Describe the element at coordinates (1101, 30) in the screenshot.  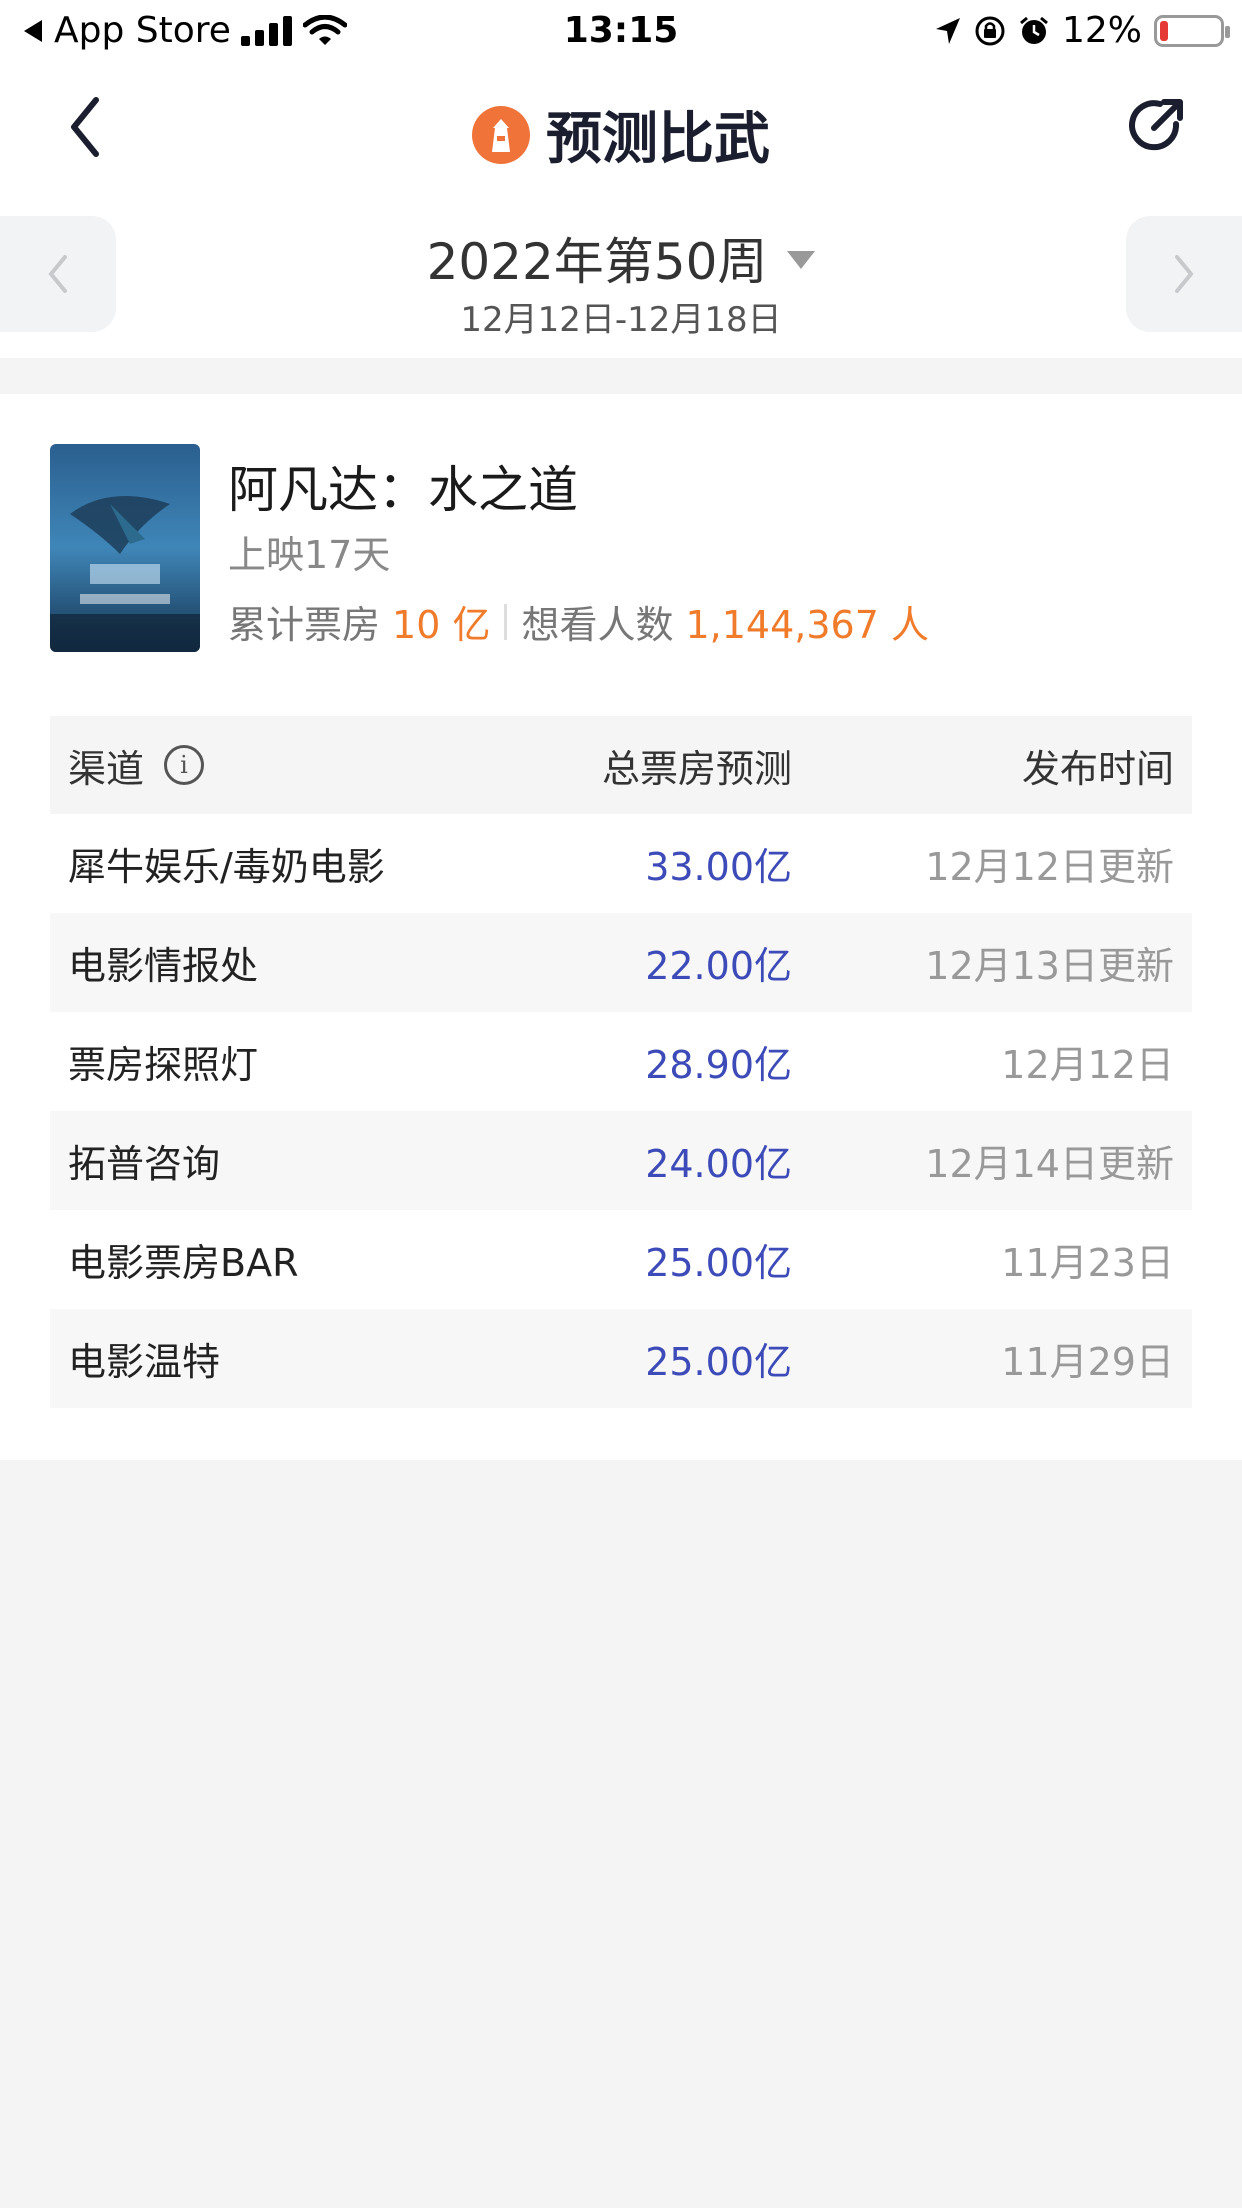
I see `battery-percent: 12%` at that location.